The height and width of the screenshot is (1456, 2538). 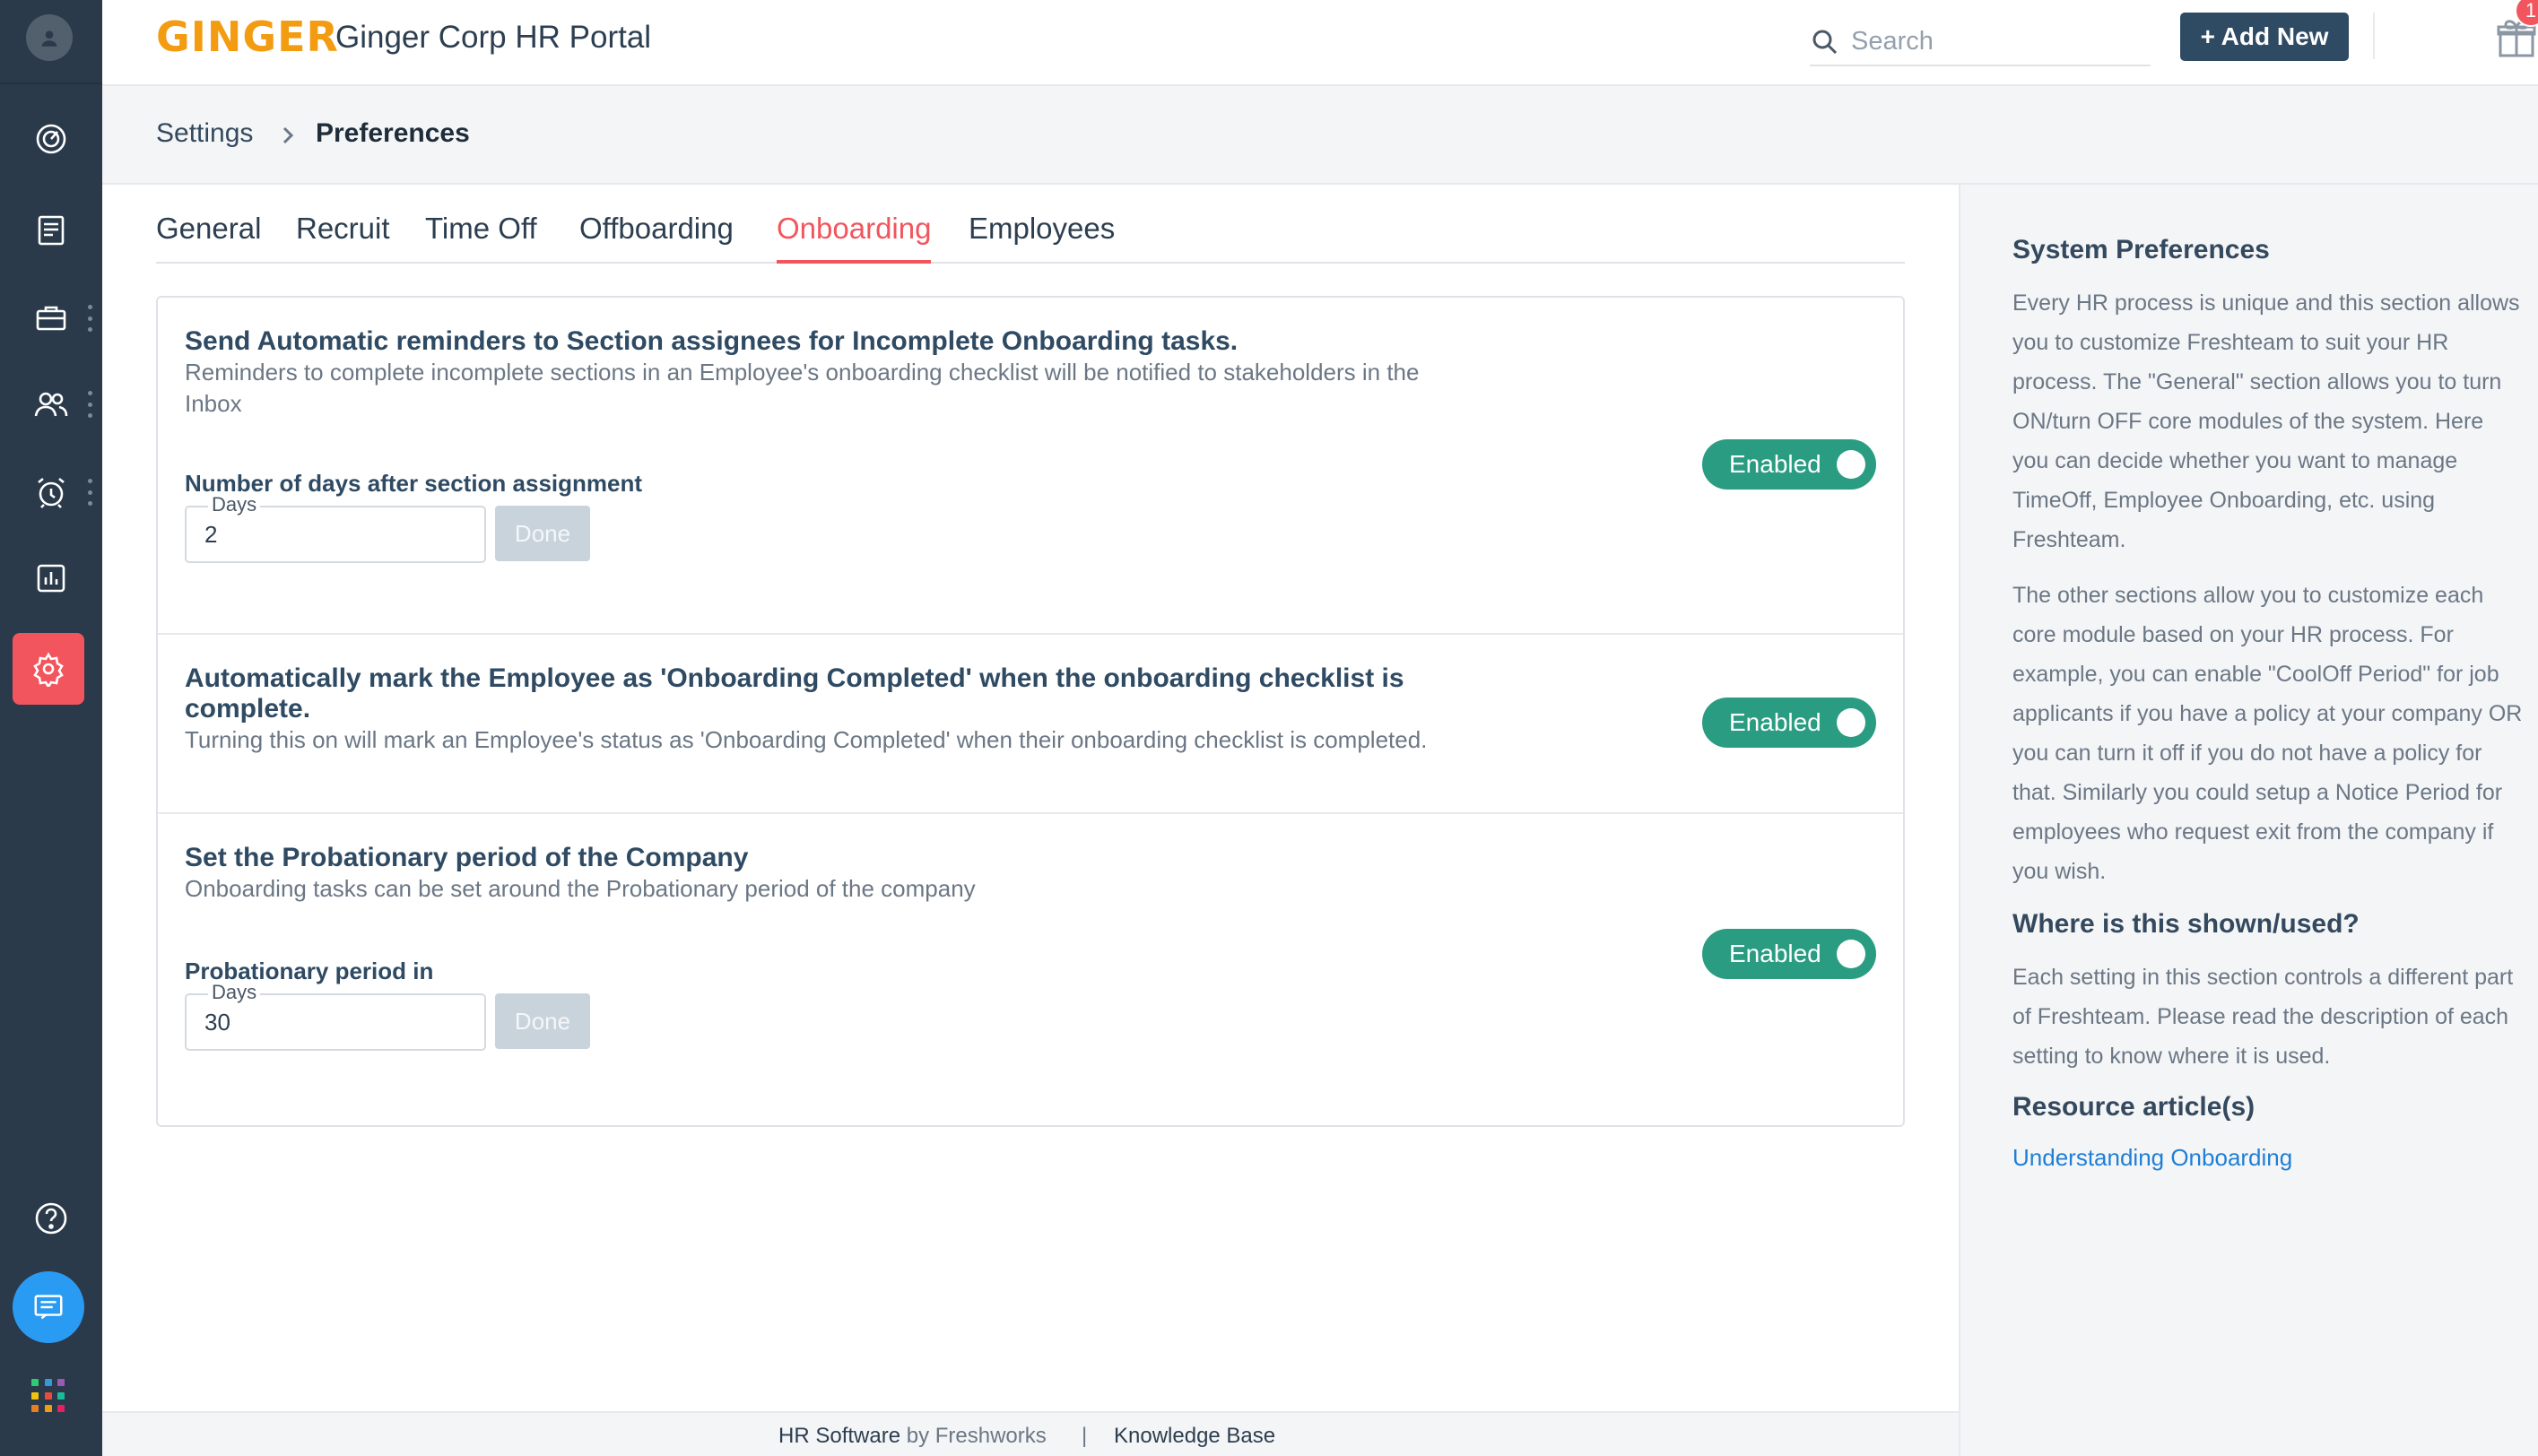 I want to click on sidebar-divider, so click(x=51, y=83).